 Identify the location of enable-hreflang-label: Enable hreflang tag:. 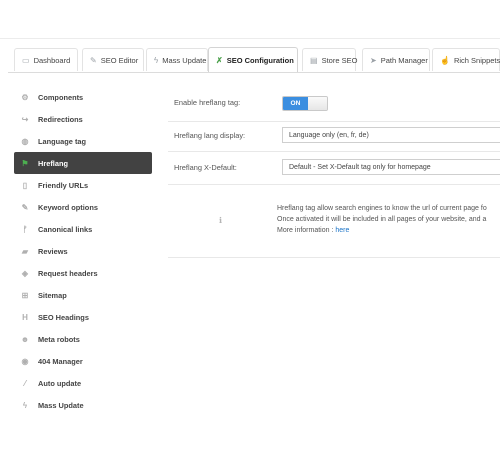
(207, 102).